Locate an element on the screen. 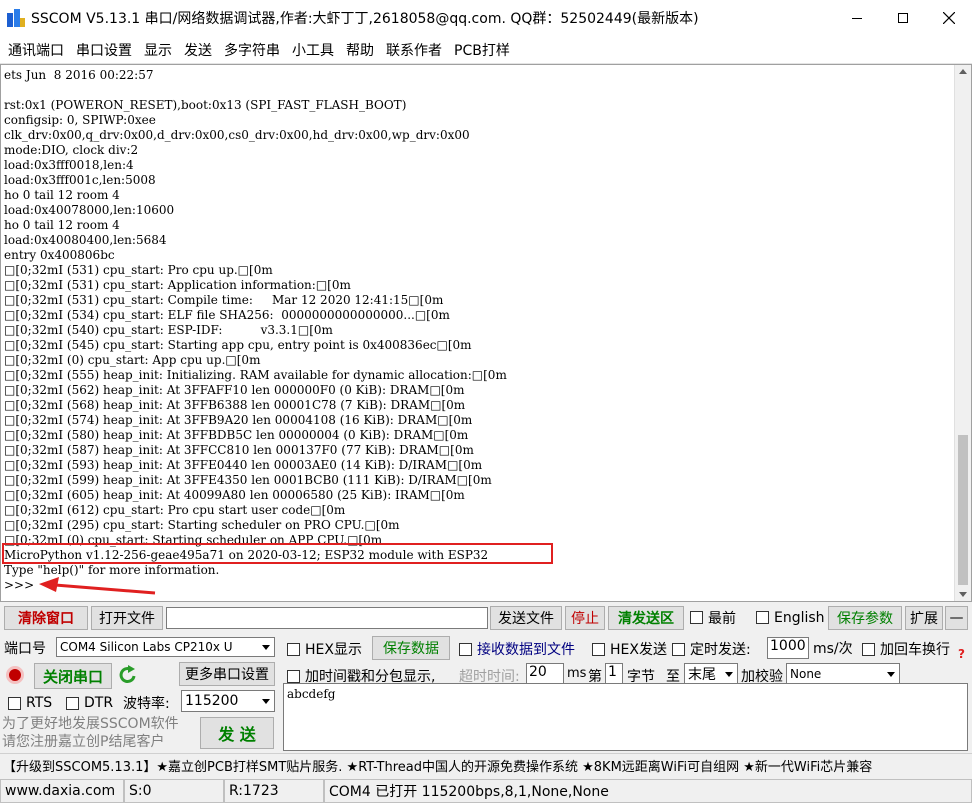 The width and height of the screenshot is (972, 803). promo-text: 为了更好地发展SSCOM软件 请您注册嘉立创P结尾客户 is located at coordinates (90, 733).